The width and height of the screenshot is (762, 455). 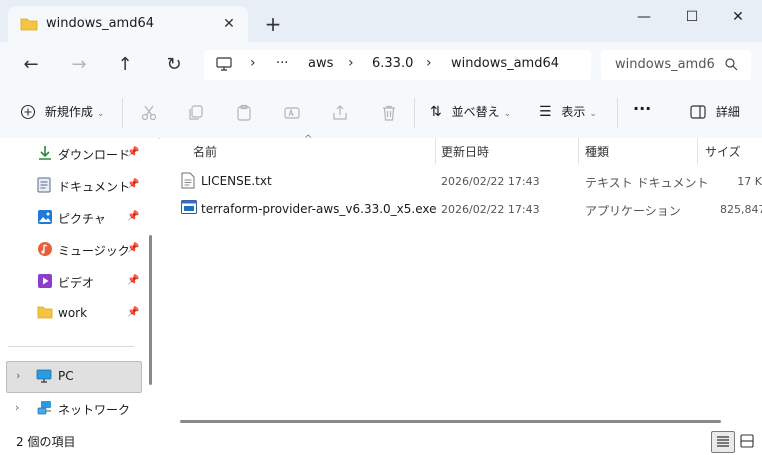 What do you see at coordinates (320, 63) in the screenshot?
I see `breadcrumb-aws: aws` at bounding box center [320, 63].